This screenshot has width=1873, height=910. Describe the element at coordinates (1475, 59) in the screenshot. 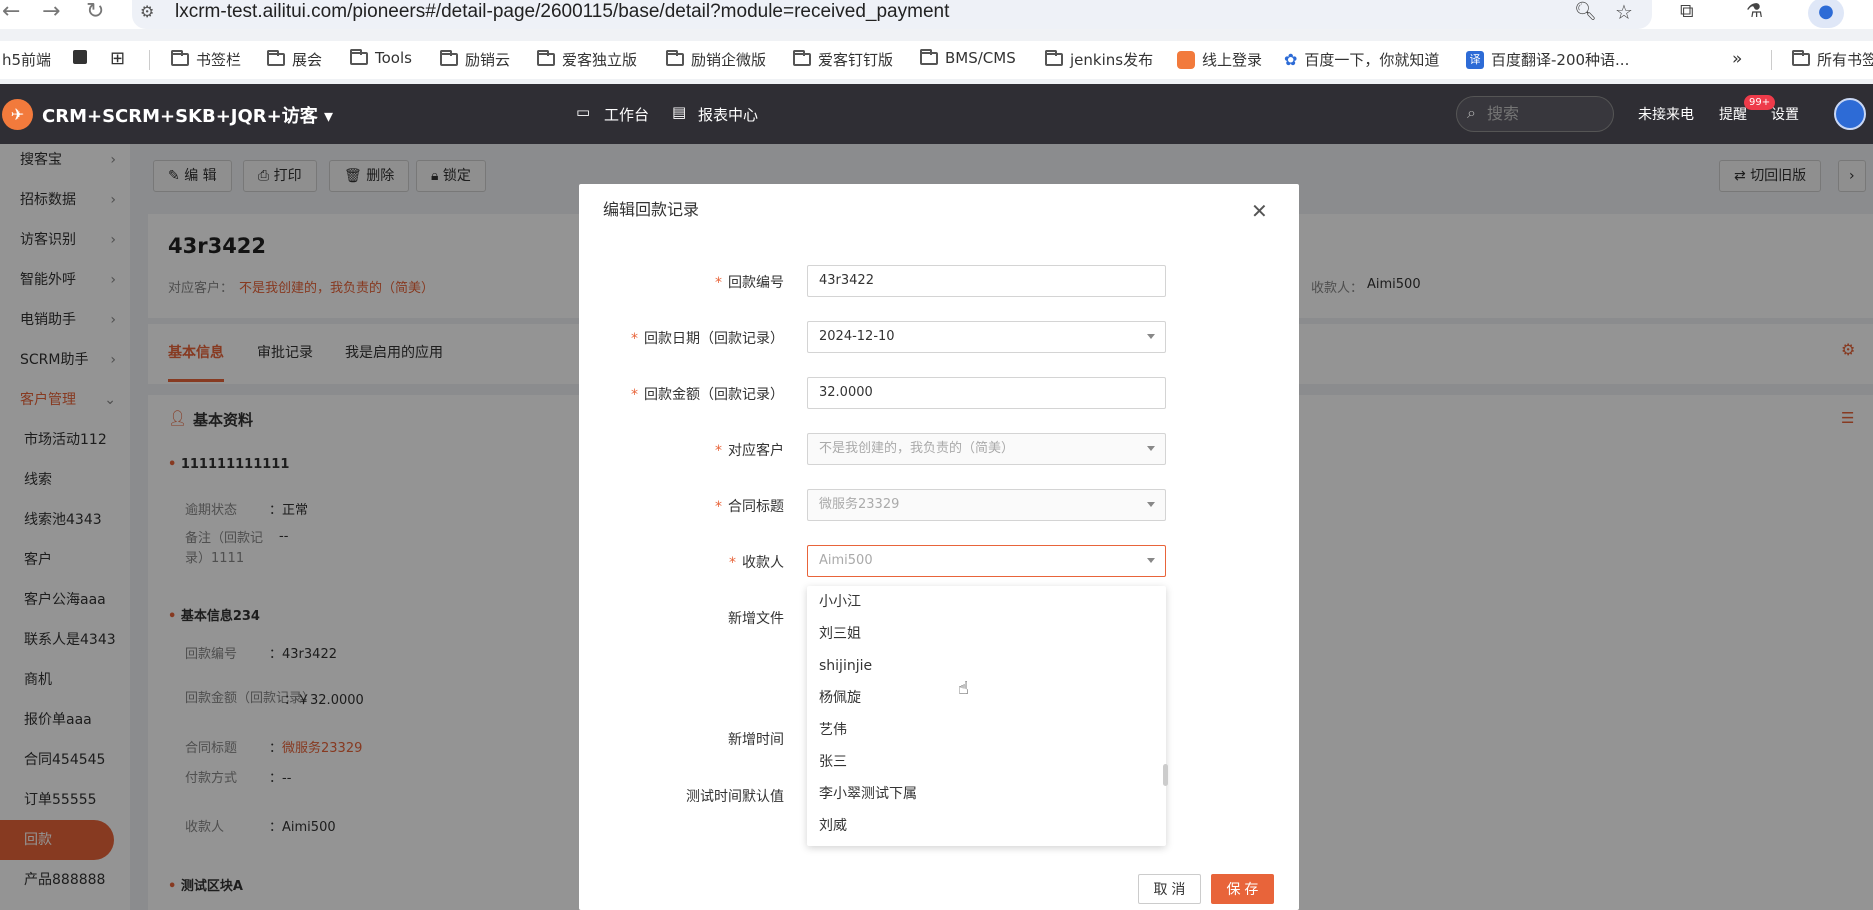

I see `translate-icon: 译` at that location.